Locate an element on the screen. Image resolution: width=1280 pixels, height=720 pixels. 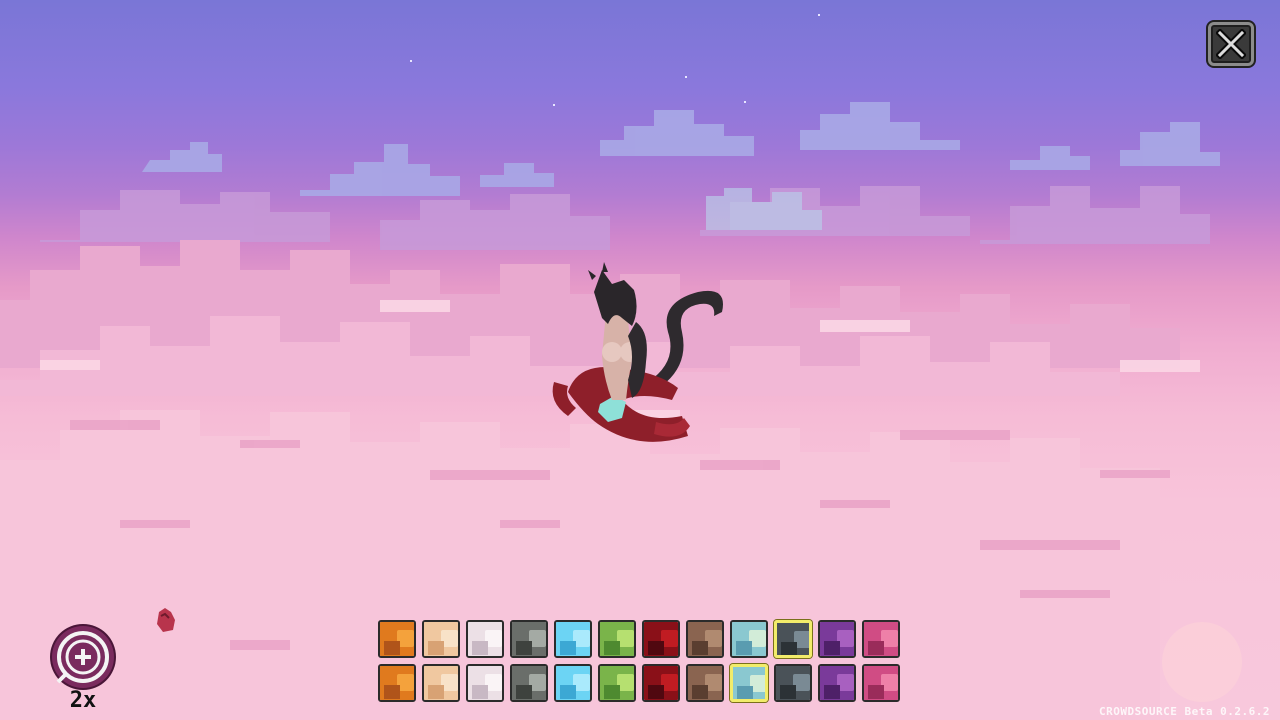
zoom-button is located at coordinates (83, 657).